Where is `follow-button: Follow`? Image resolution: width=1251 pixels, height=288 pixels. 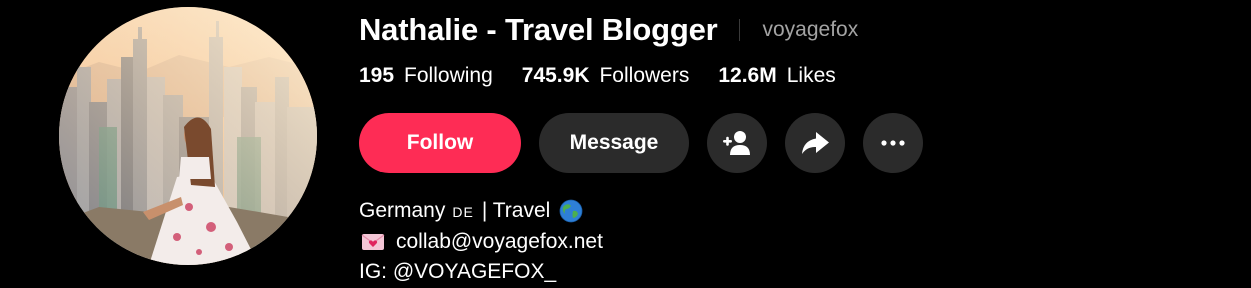
follow-button: Follow is located at coordinates (440, 143).